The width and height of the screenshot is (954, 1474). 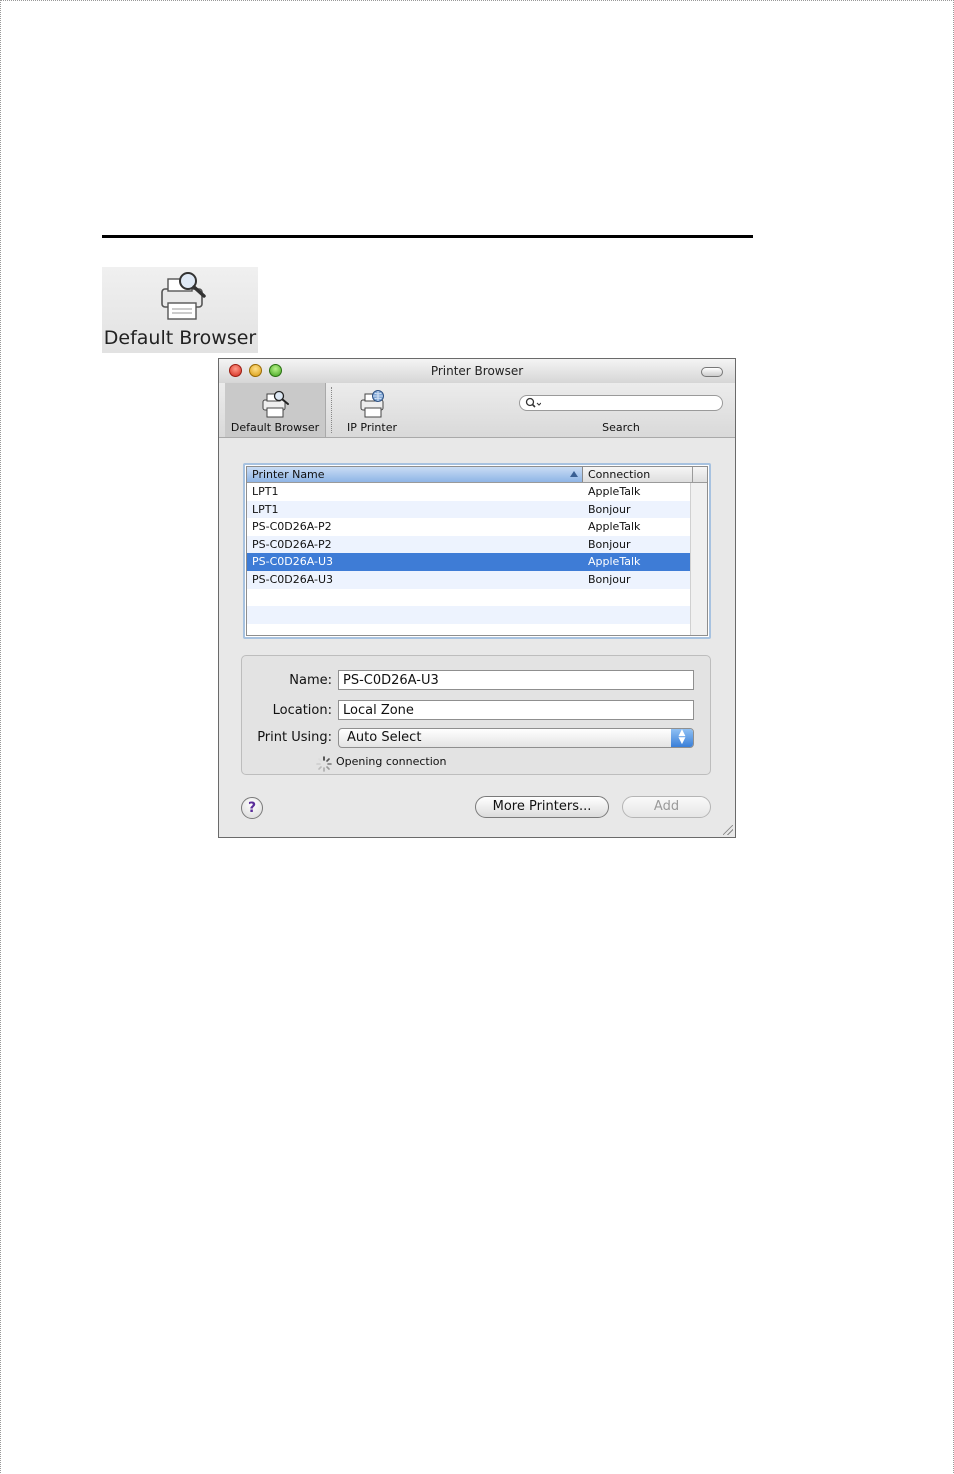 What do you see at coordinates (183, 296) in the screenshot?
I see `printer-magnifier-icon` at bounding box center [183, 296].